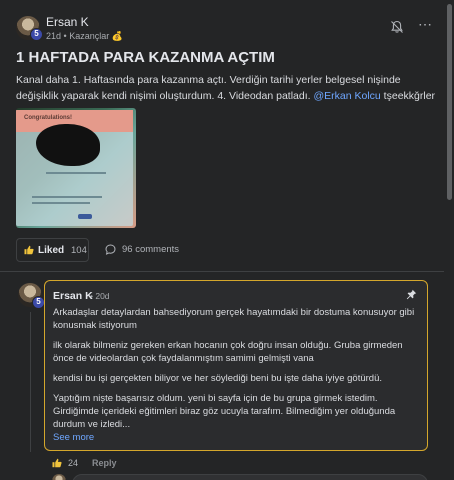  I want to click on post-body-tail: tşeekkğrler, so click(408, 96).